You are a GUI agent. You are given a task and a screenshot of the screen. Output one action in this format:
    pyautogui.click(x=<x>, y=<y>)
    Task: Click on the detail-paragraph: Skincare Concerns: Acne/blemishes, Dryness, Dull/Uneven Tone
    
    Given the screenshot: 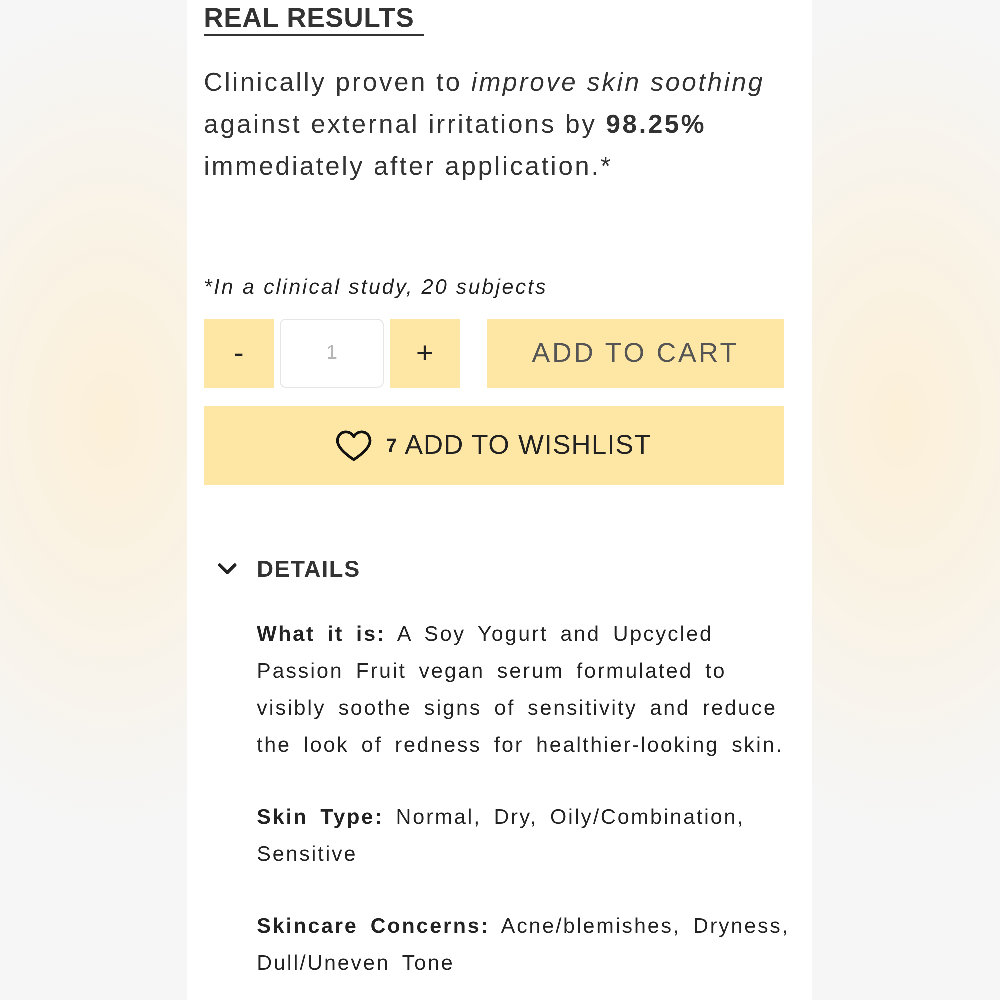 What is the action you would take?
    pyautogui.click(x=524, y=945)
    